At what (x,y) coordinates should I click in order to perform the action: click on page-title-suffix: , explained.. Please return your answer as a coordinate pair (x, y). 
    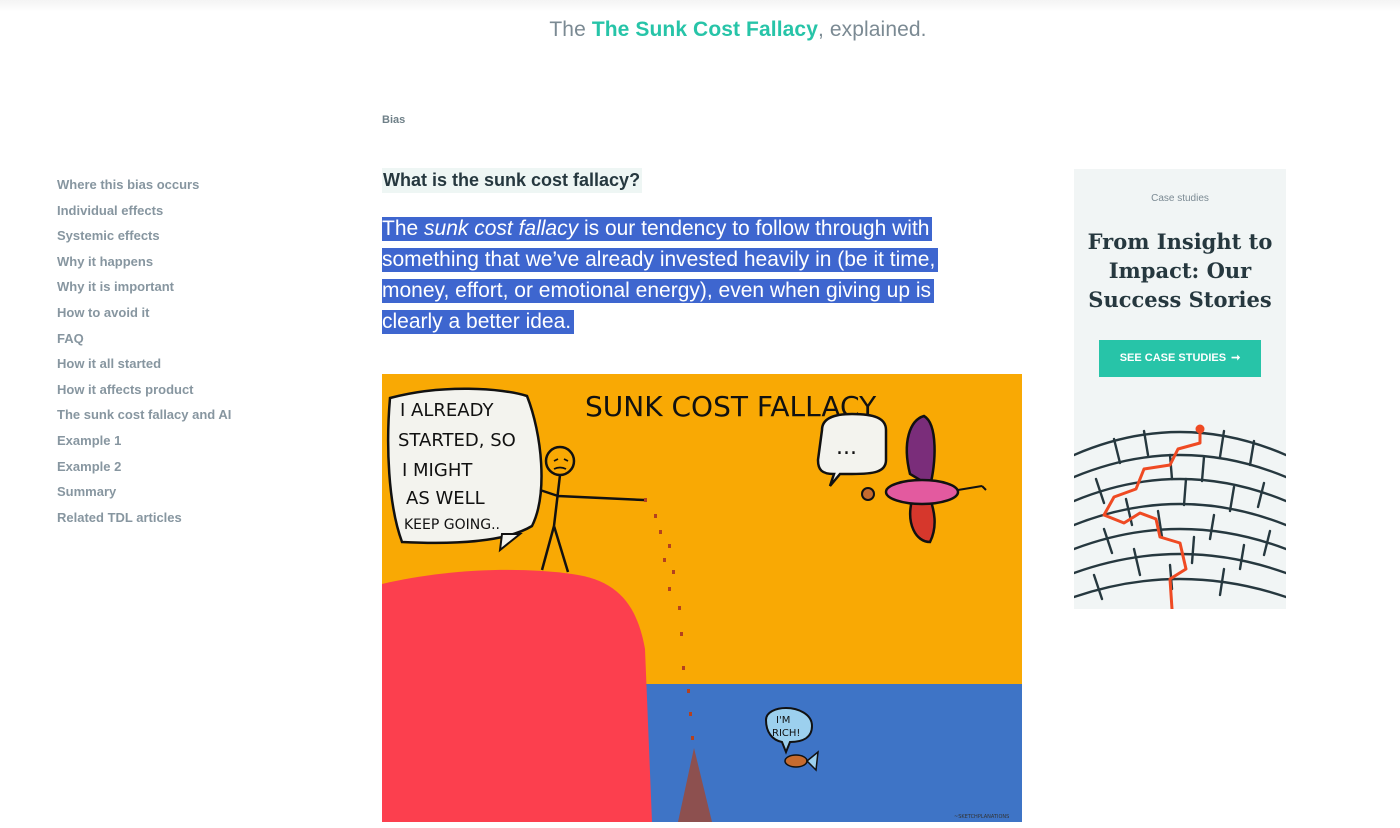
    Looking at the image, I should click on (872, 29).